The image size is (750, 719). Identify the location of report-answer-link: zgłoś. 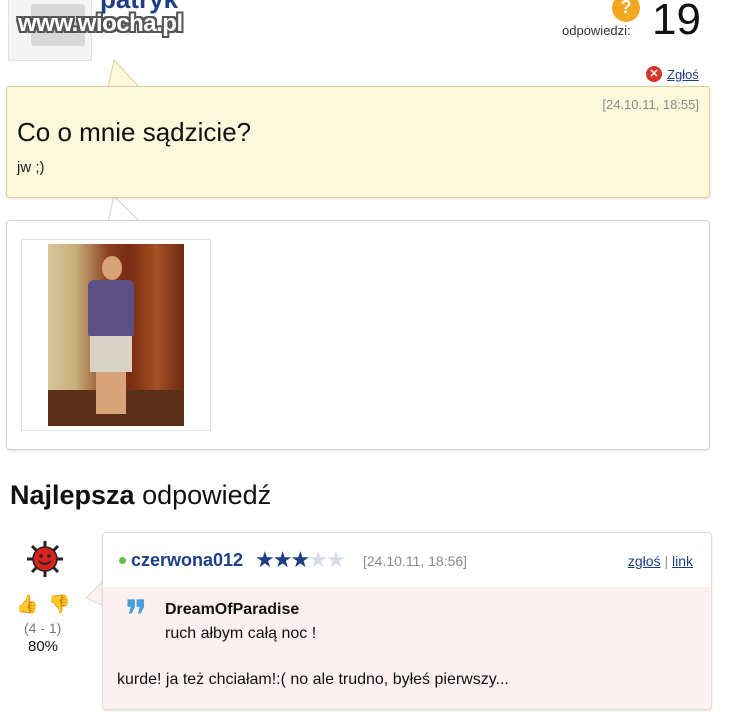
(644, 561).